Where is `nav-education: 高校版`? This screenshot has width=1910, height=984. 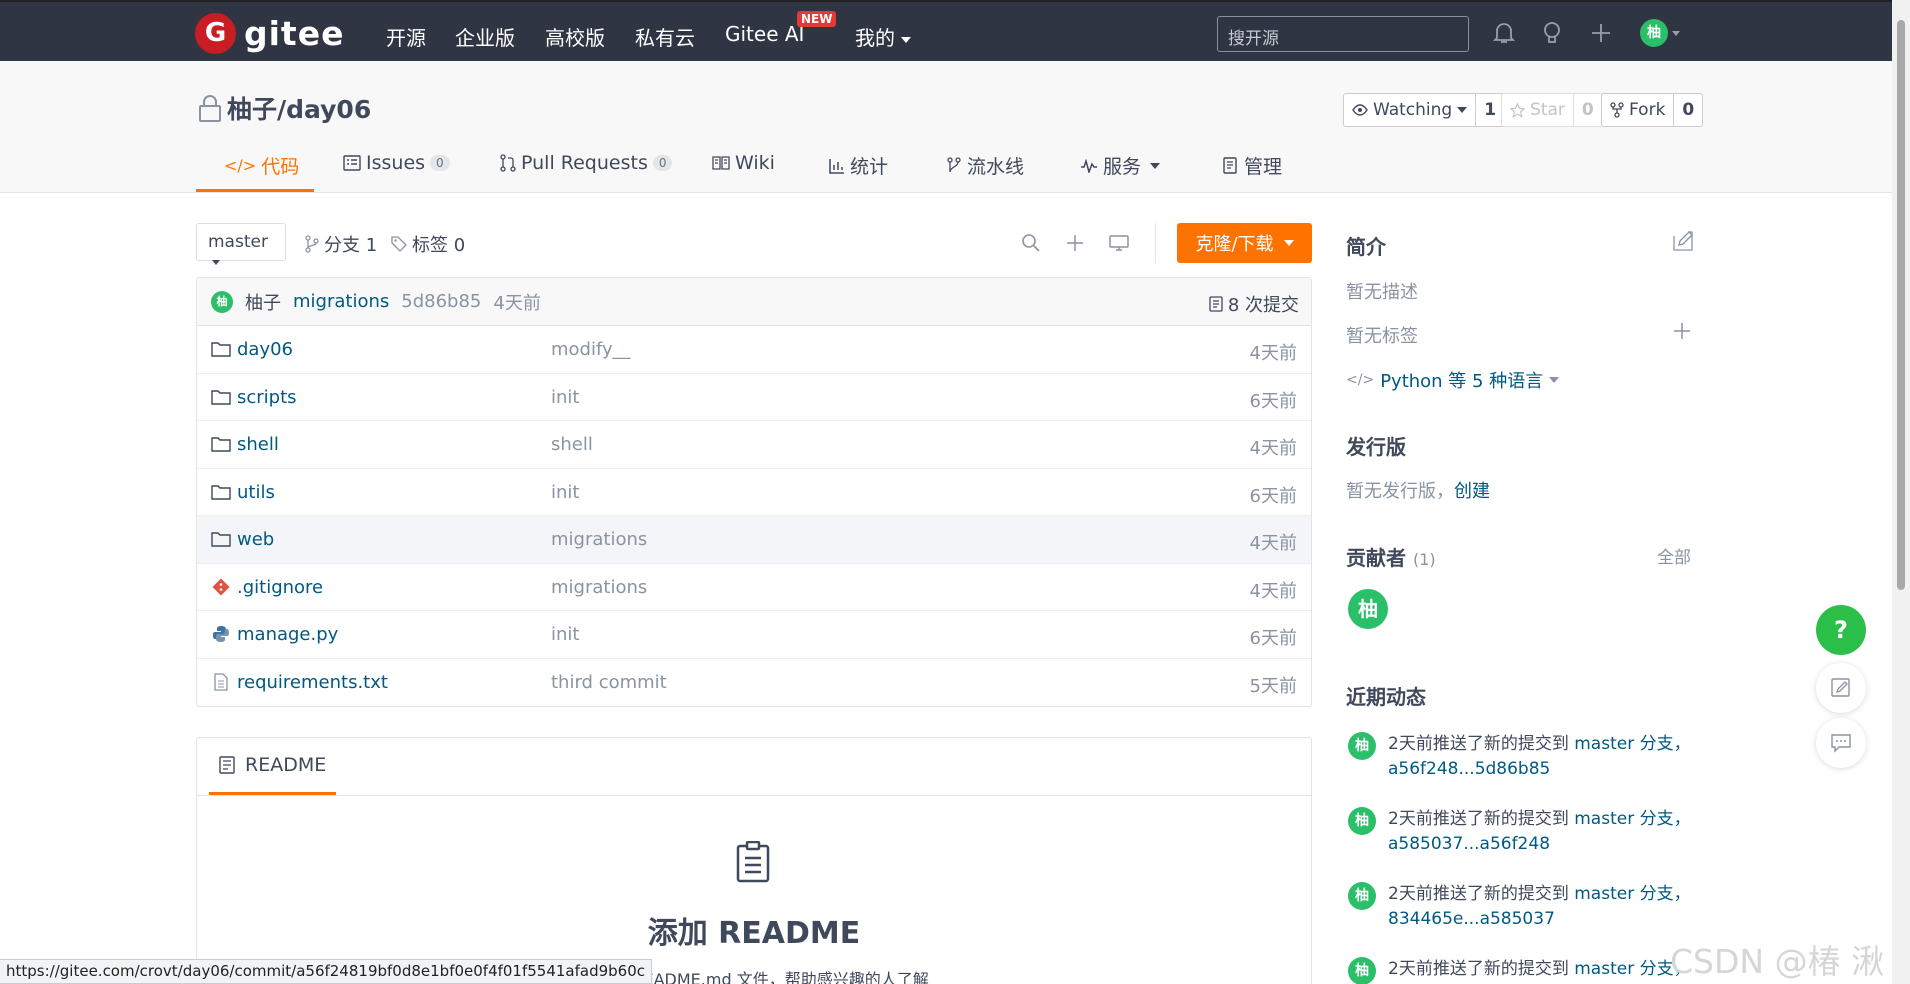
nav-education: 高校版 is located at coordinates (575, 36).